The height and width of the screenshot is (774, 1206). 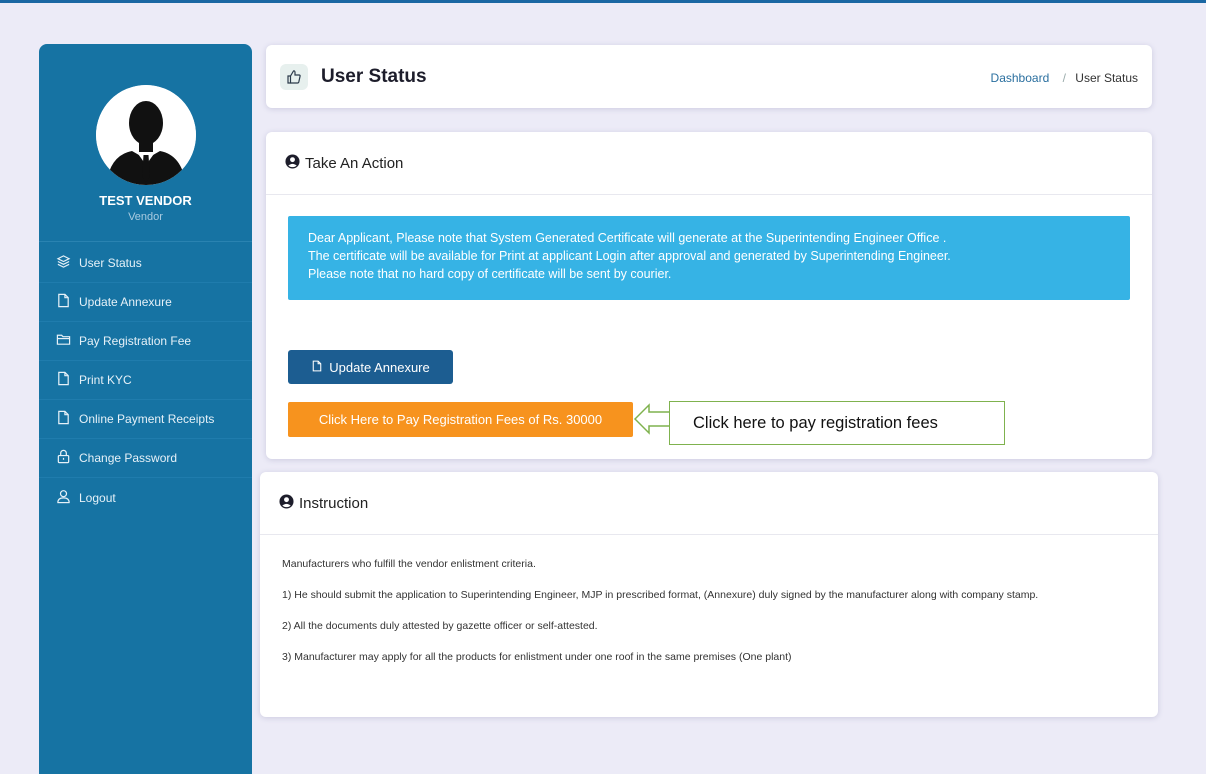 I want to click on sidebar-item-print-kyc: Print KYC, so click(x=145, y=380).